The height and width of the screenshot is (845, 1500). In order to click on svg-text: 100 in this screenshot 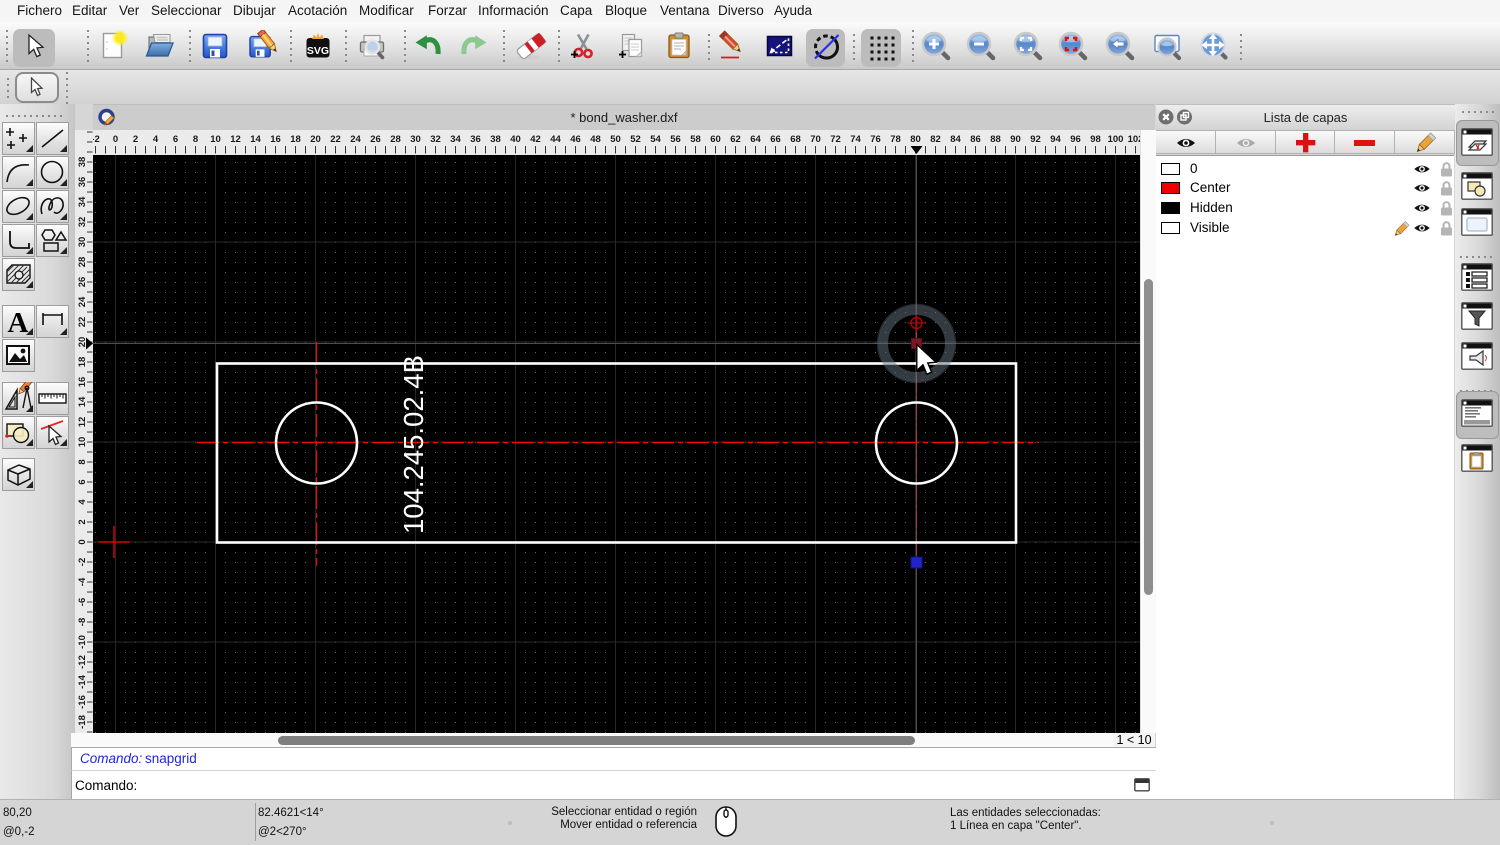, I will do `click(1116, 139)`.